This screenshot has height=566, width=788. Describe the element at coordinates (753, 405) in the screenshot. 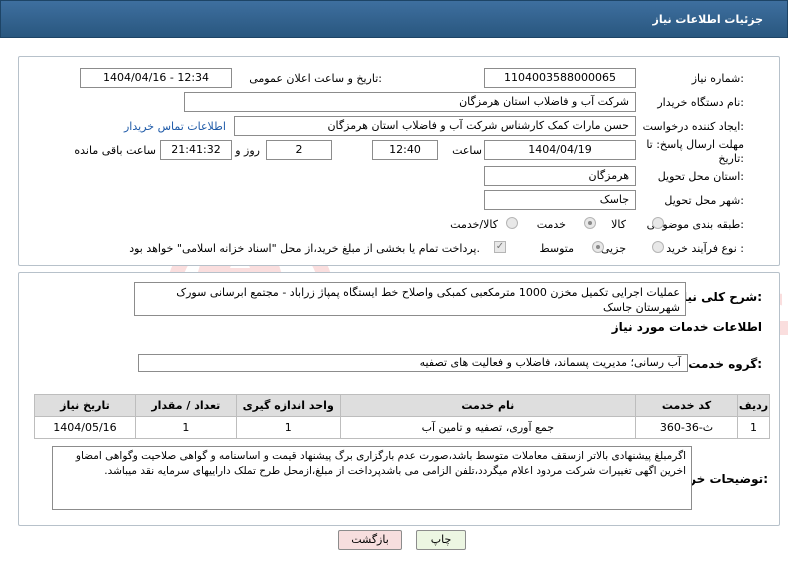

I see `col-header-row: ردیف` at that location.